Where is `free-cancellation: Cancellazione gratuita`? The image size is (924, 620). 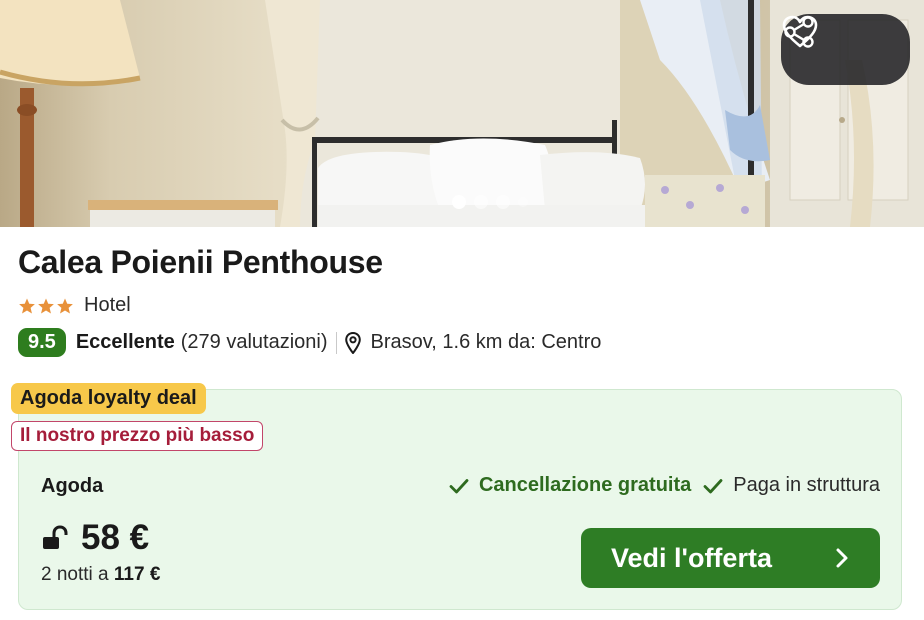
free-cancellation: Cancellazione gratuita is located at coordinates (570, 485).